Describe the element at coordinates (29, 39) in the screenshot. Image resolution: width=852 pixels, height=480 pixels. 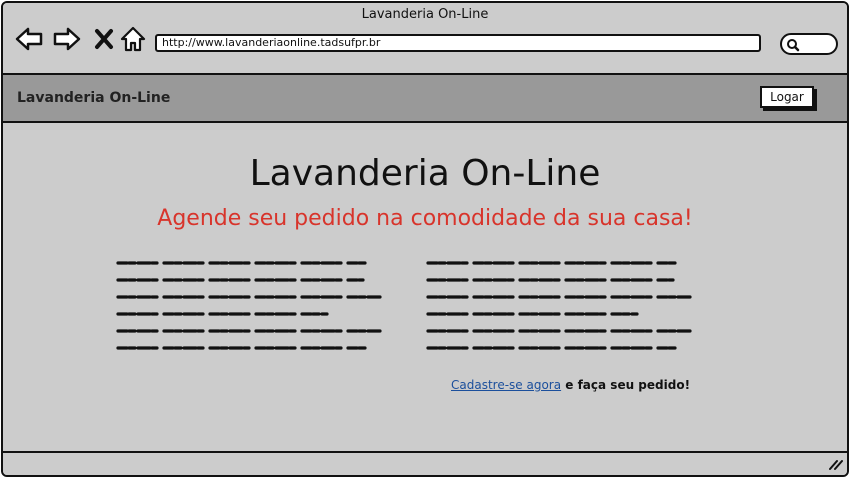
I see `back-arrow-icon` at that location.